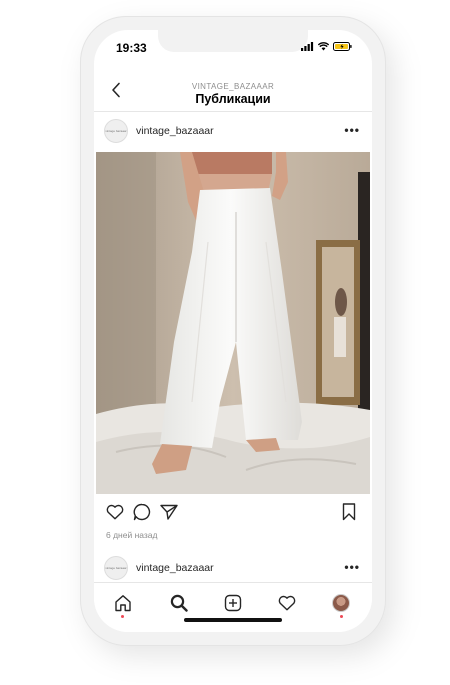 This screenshot has width=450, height=685. I want to click on comment-icon, so click(142, 512).